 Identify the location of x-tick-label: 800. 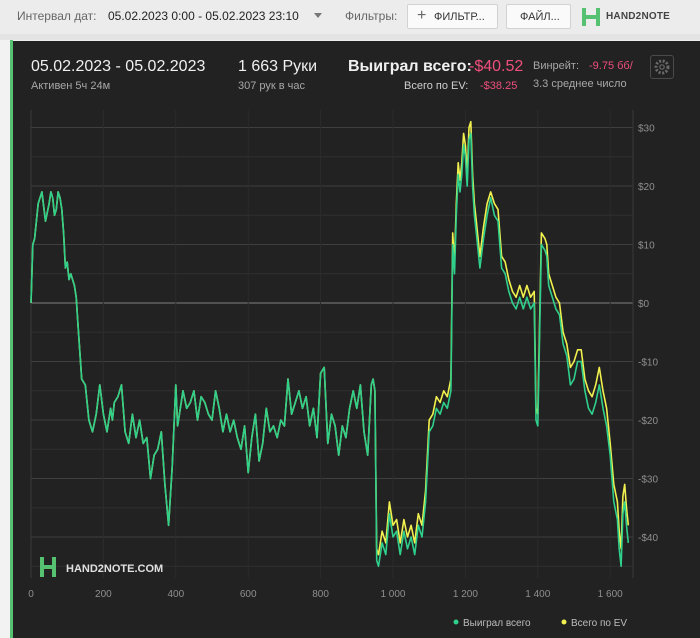
(320, 594).